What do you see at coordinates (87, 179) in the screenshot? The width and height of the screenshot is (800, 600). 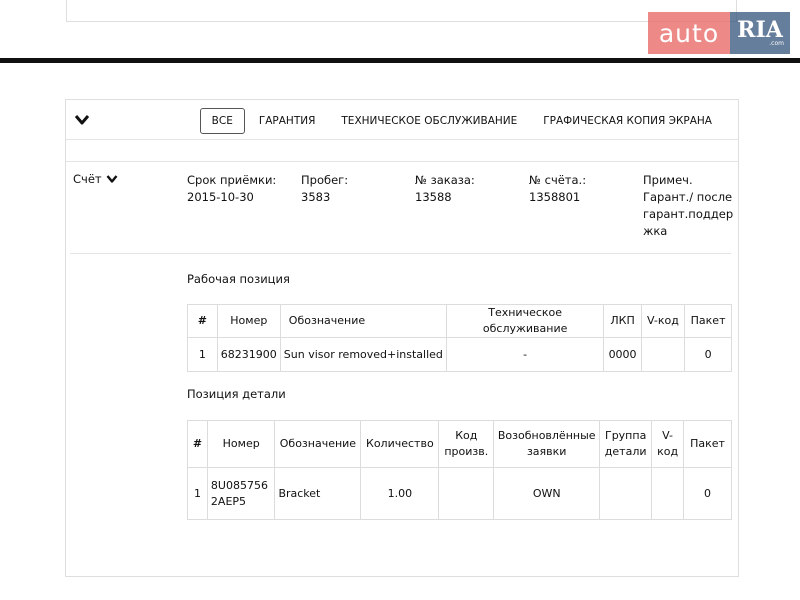 I see `invoice-toggle-label: Счёт` at bounding box center [87, 179].